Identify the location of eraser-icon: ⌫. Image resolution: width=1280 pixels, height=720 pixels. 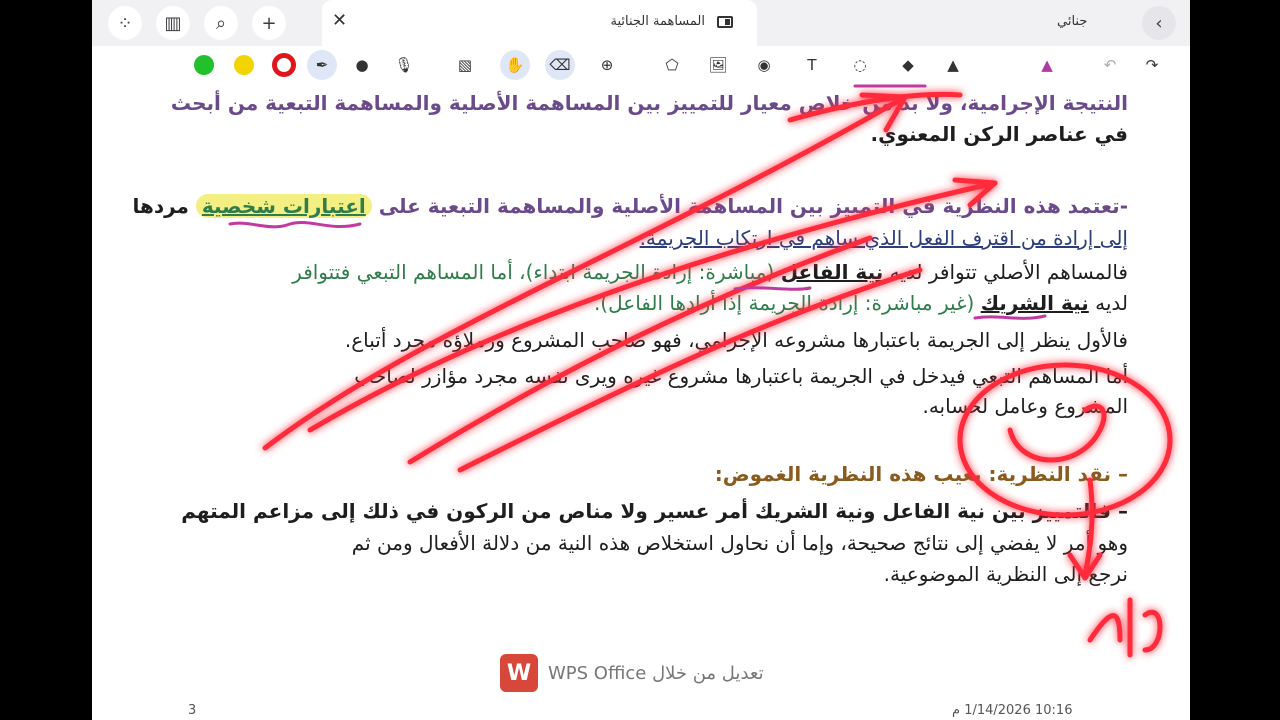
(560, 65).